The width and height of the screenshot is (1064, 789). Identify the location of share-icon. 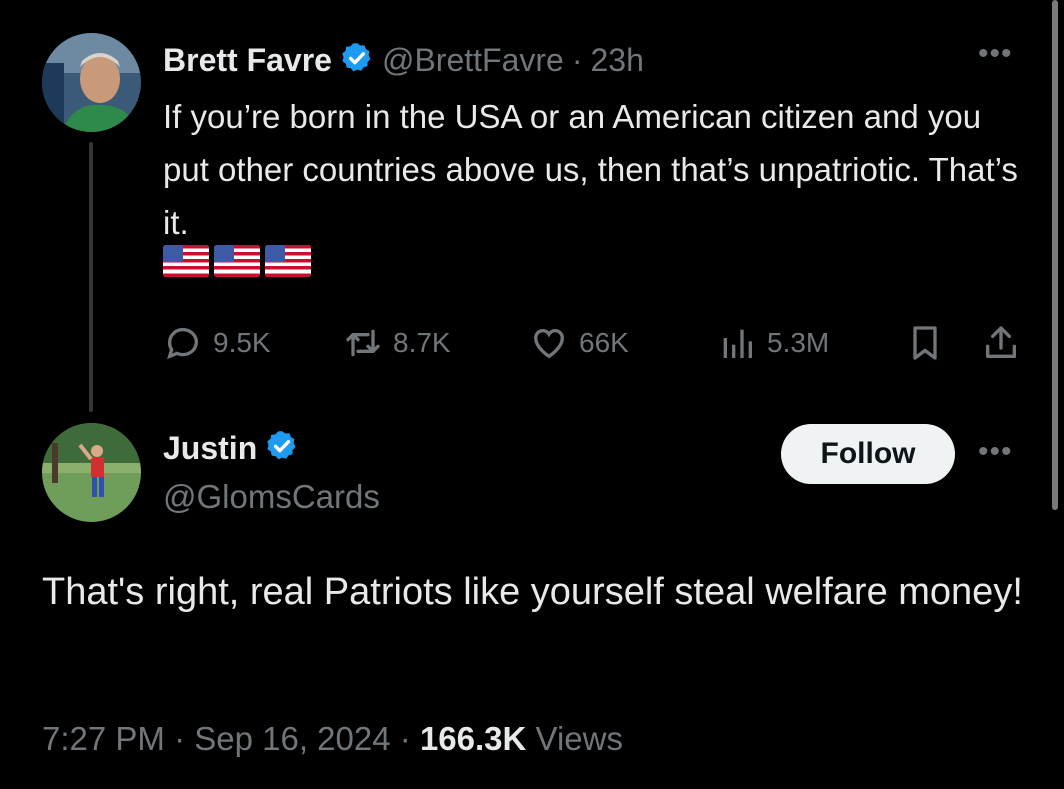
(1001, 342).